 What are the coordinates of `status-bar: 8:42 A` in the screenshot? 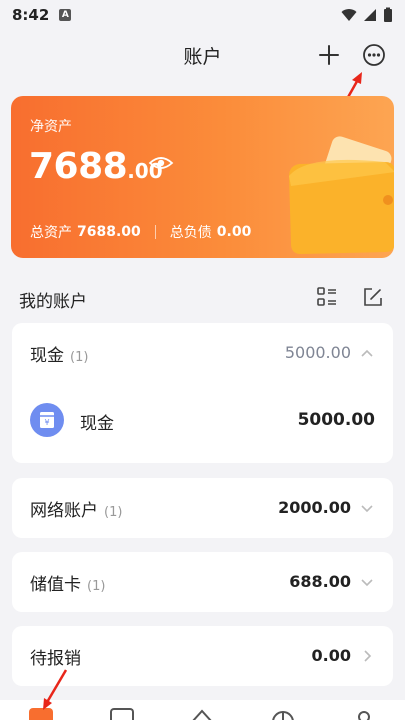 It's located at (202, 15).